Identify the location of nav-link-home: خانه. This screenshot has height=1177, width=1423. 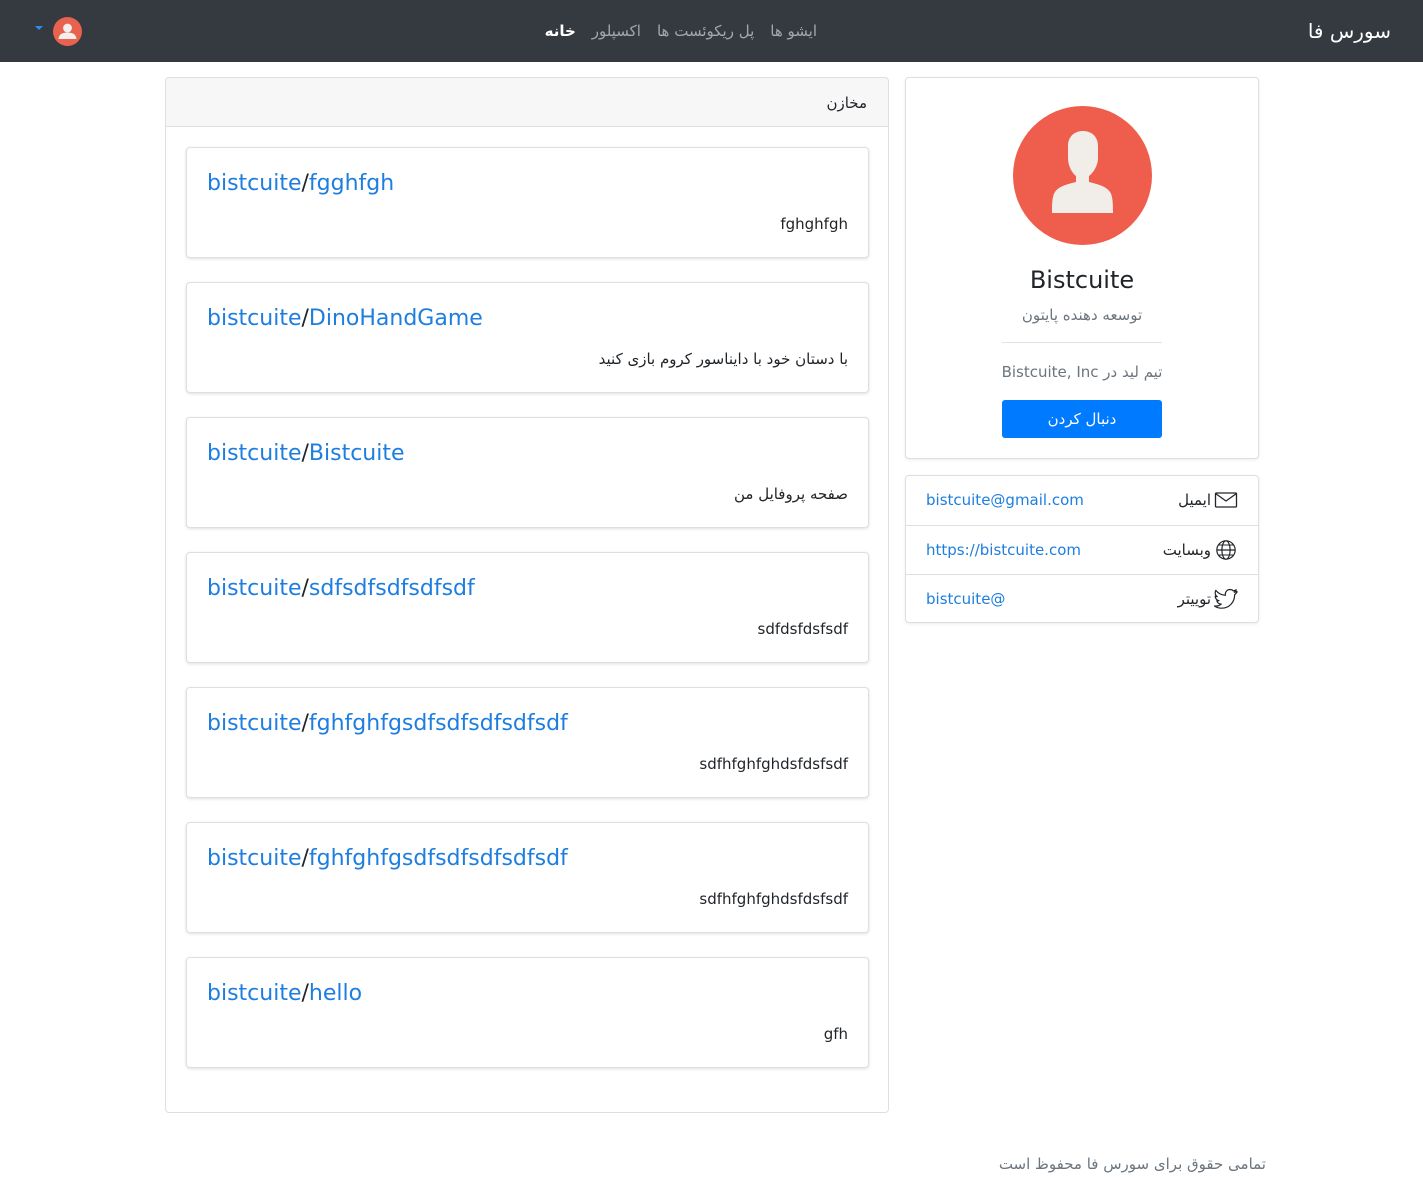
(560, 31).